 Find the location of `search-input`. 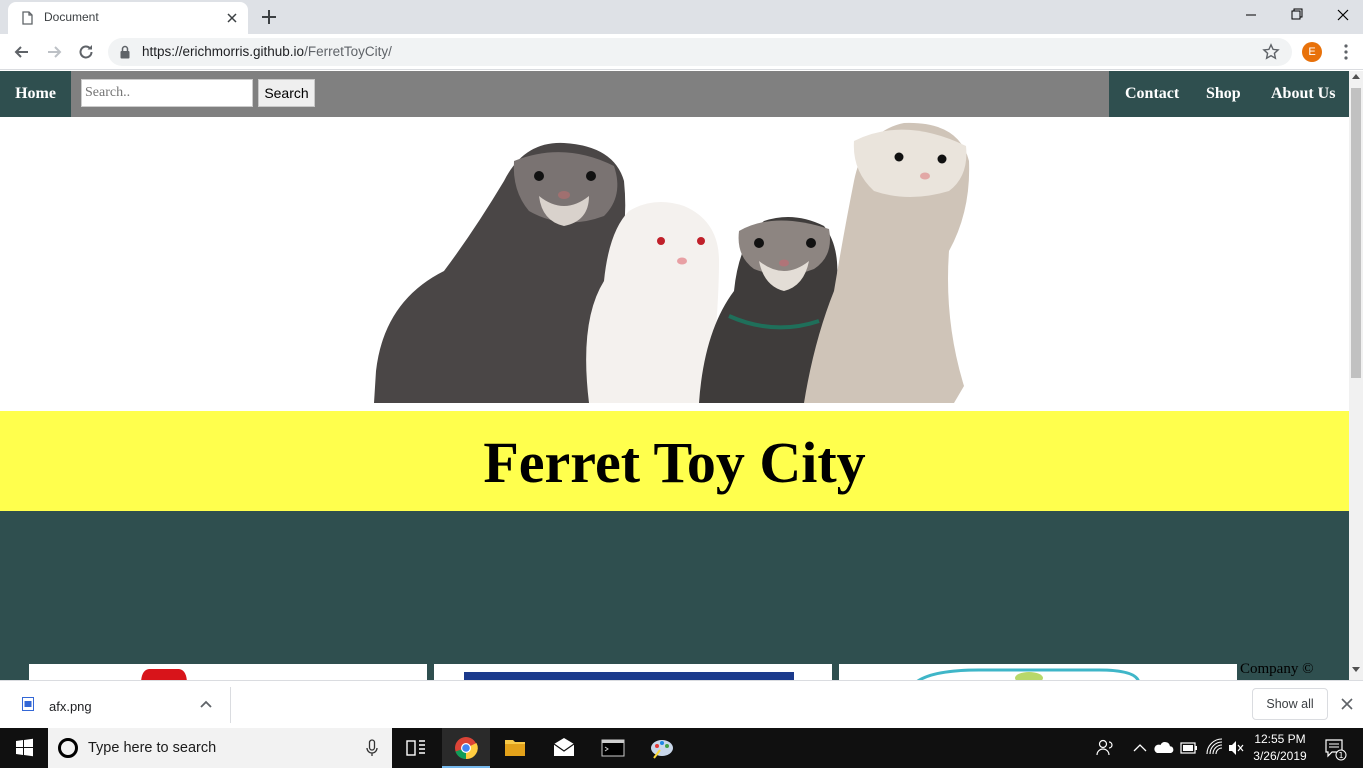

search-input is located at coordinates (167, 93).